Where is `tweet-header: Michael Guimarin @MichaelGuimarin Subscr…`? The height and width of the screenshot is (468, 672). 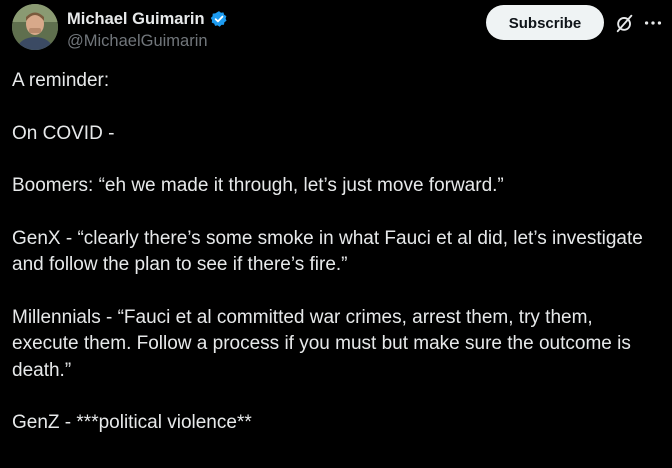
tweet-header: Michael Guimarin @MichaelGuimarin Subscr… is located at coordinates (337, 28).